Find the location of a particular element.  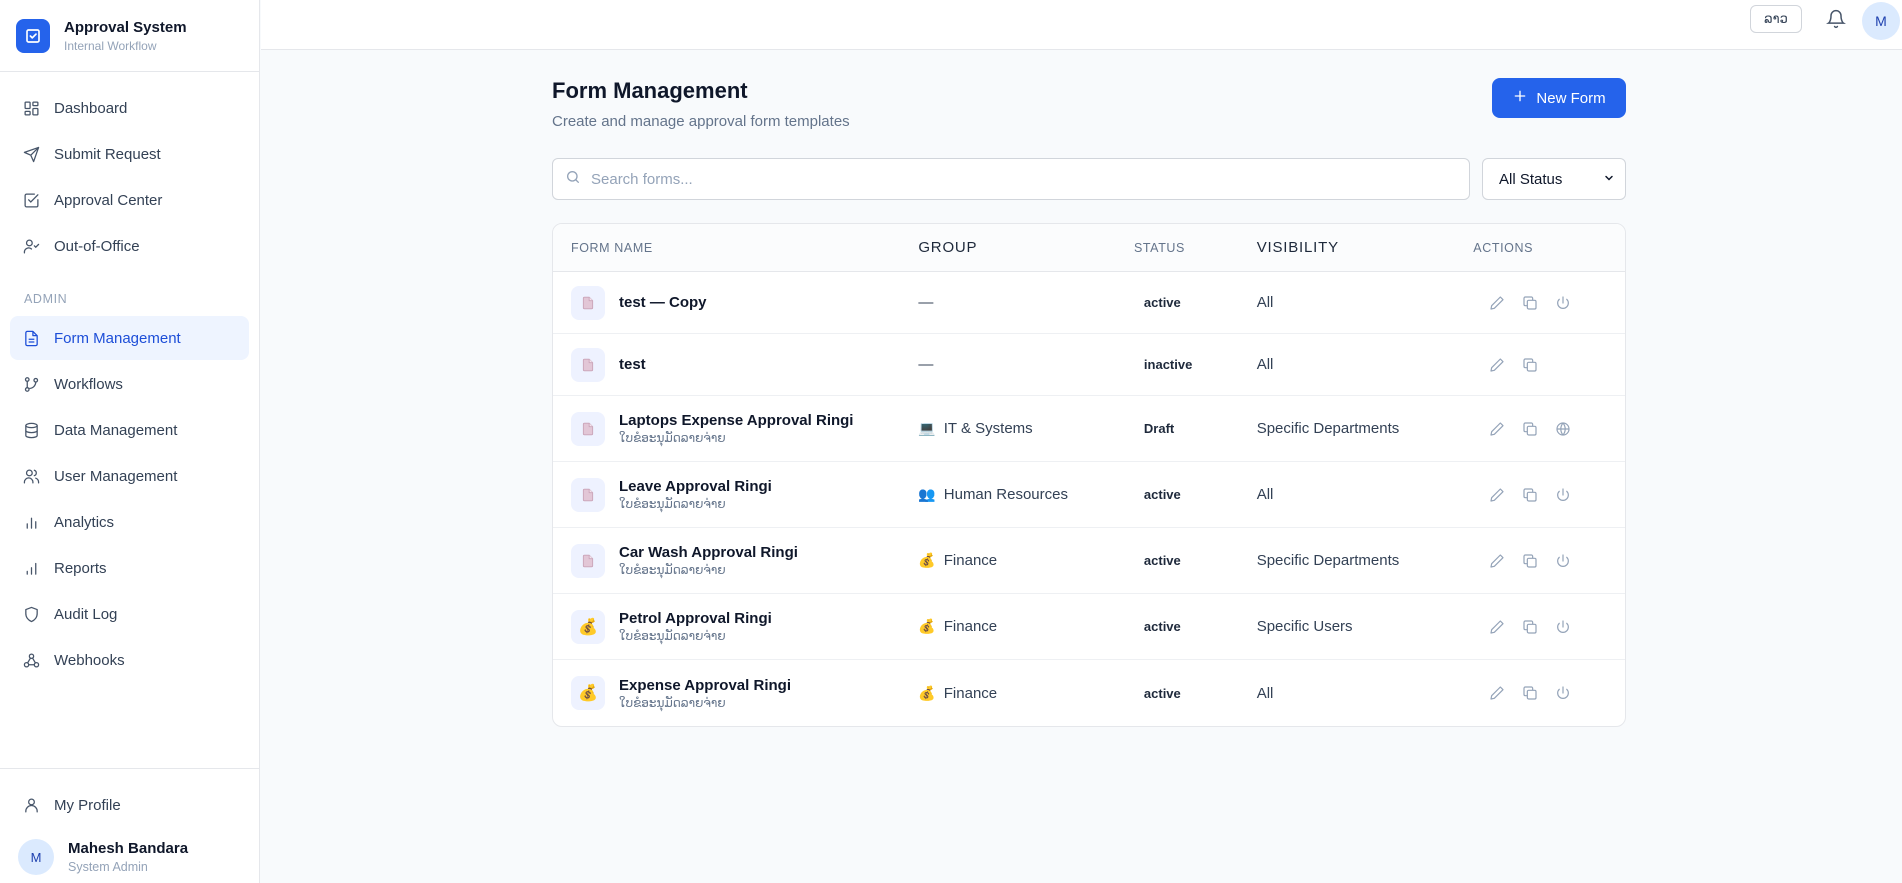

col-group: GROUP is located at coordinates (948, 247).